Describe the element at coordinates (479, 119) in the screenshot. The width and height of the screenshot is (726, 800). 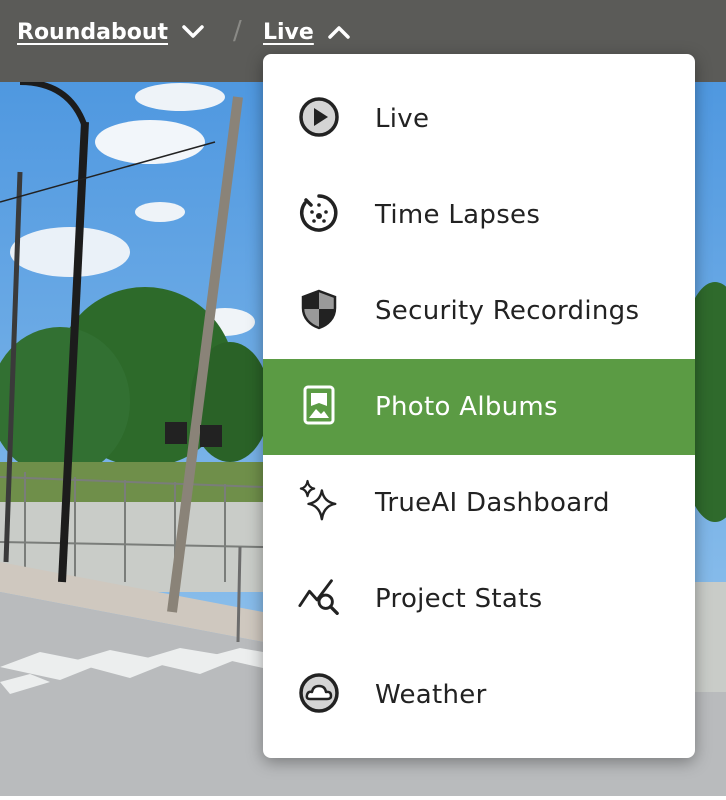
I see `menu-item-live: Live` at that location.